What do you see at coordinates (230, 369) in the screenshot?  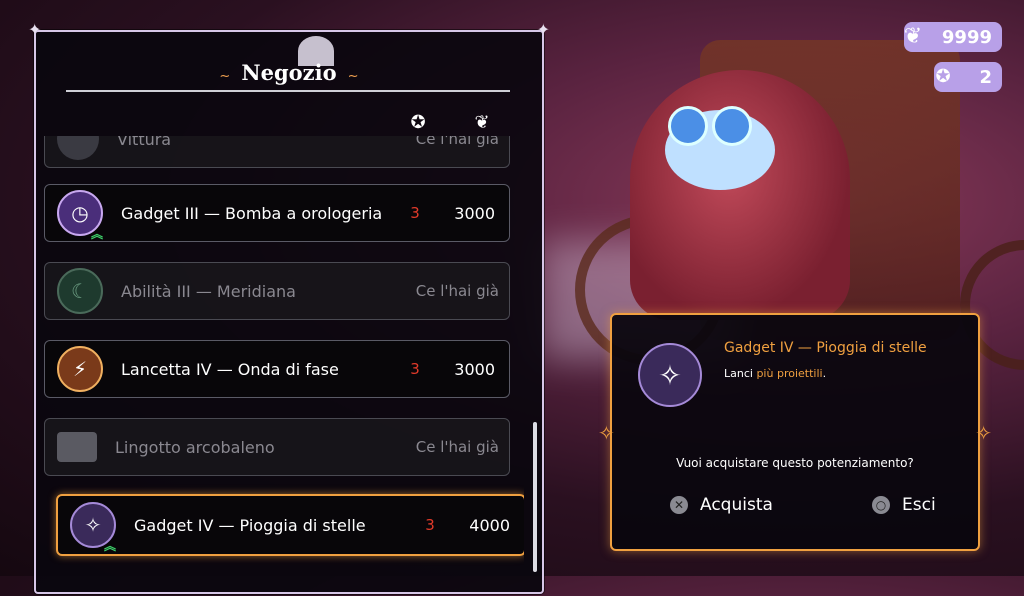 I see `item-name: Lancetta IV — Onda di fase` at bounding box center [230, 369].